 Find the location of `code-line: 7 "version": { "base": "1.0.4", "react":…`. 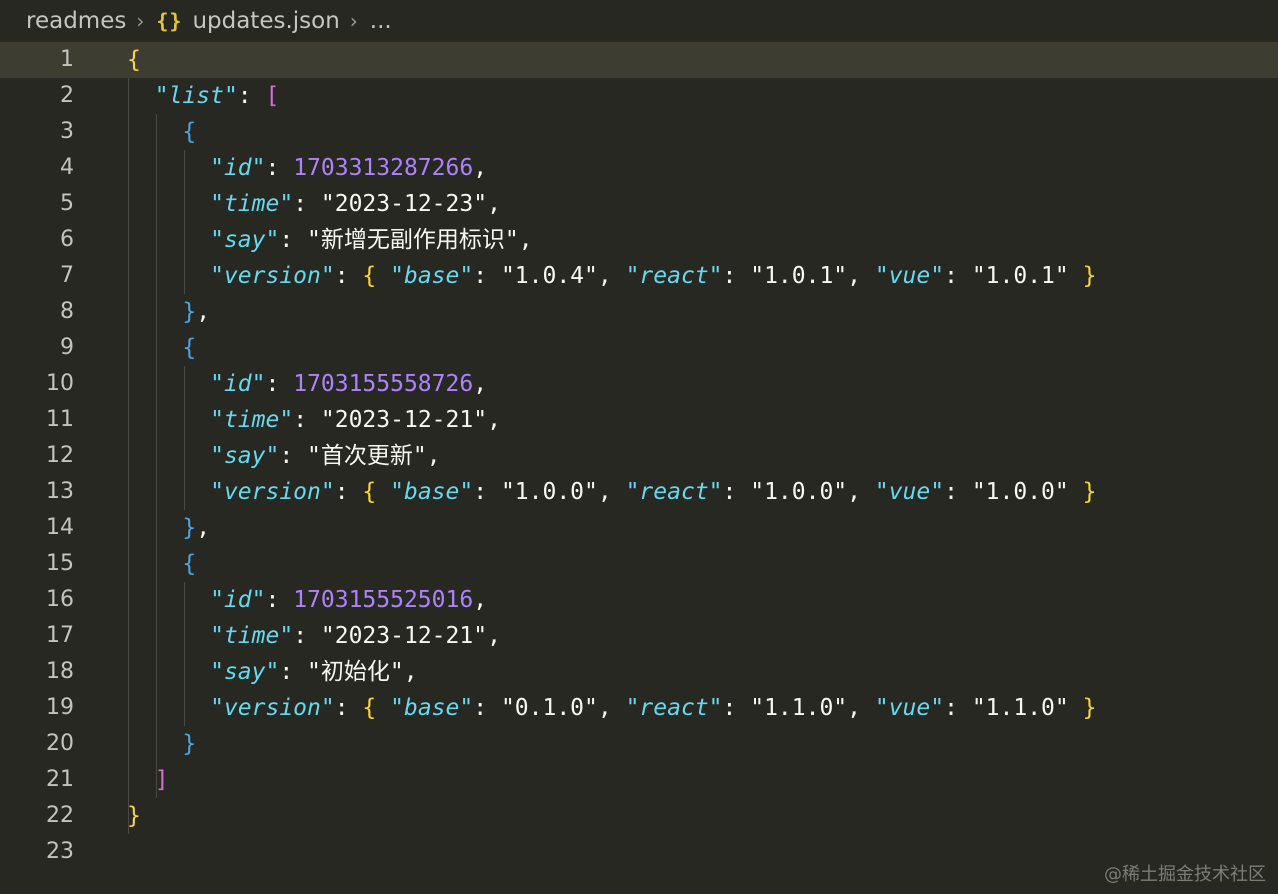

code-line: 7 "version": { "base": "1.0.4", "react":… is located at coordinates (639, 276).